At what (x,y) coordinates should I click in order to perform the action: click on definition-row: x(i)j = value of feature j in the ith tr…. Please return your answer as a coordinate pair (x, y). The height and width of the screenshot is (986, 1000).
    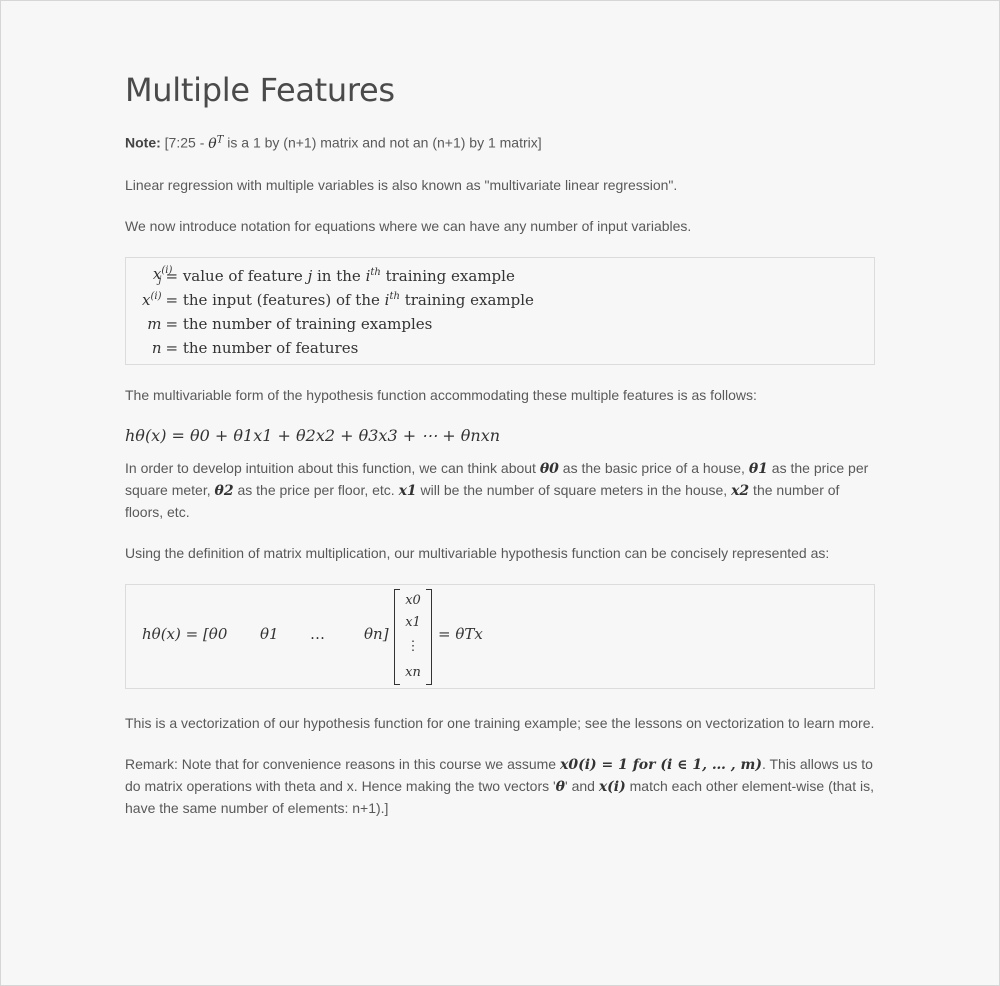
    Looking at the image, I should click on (333, 276).